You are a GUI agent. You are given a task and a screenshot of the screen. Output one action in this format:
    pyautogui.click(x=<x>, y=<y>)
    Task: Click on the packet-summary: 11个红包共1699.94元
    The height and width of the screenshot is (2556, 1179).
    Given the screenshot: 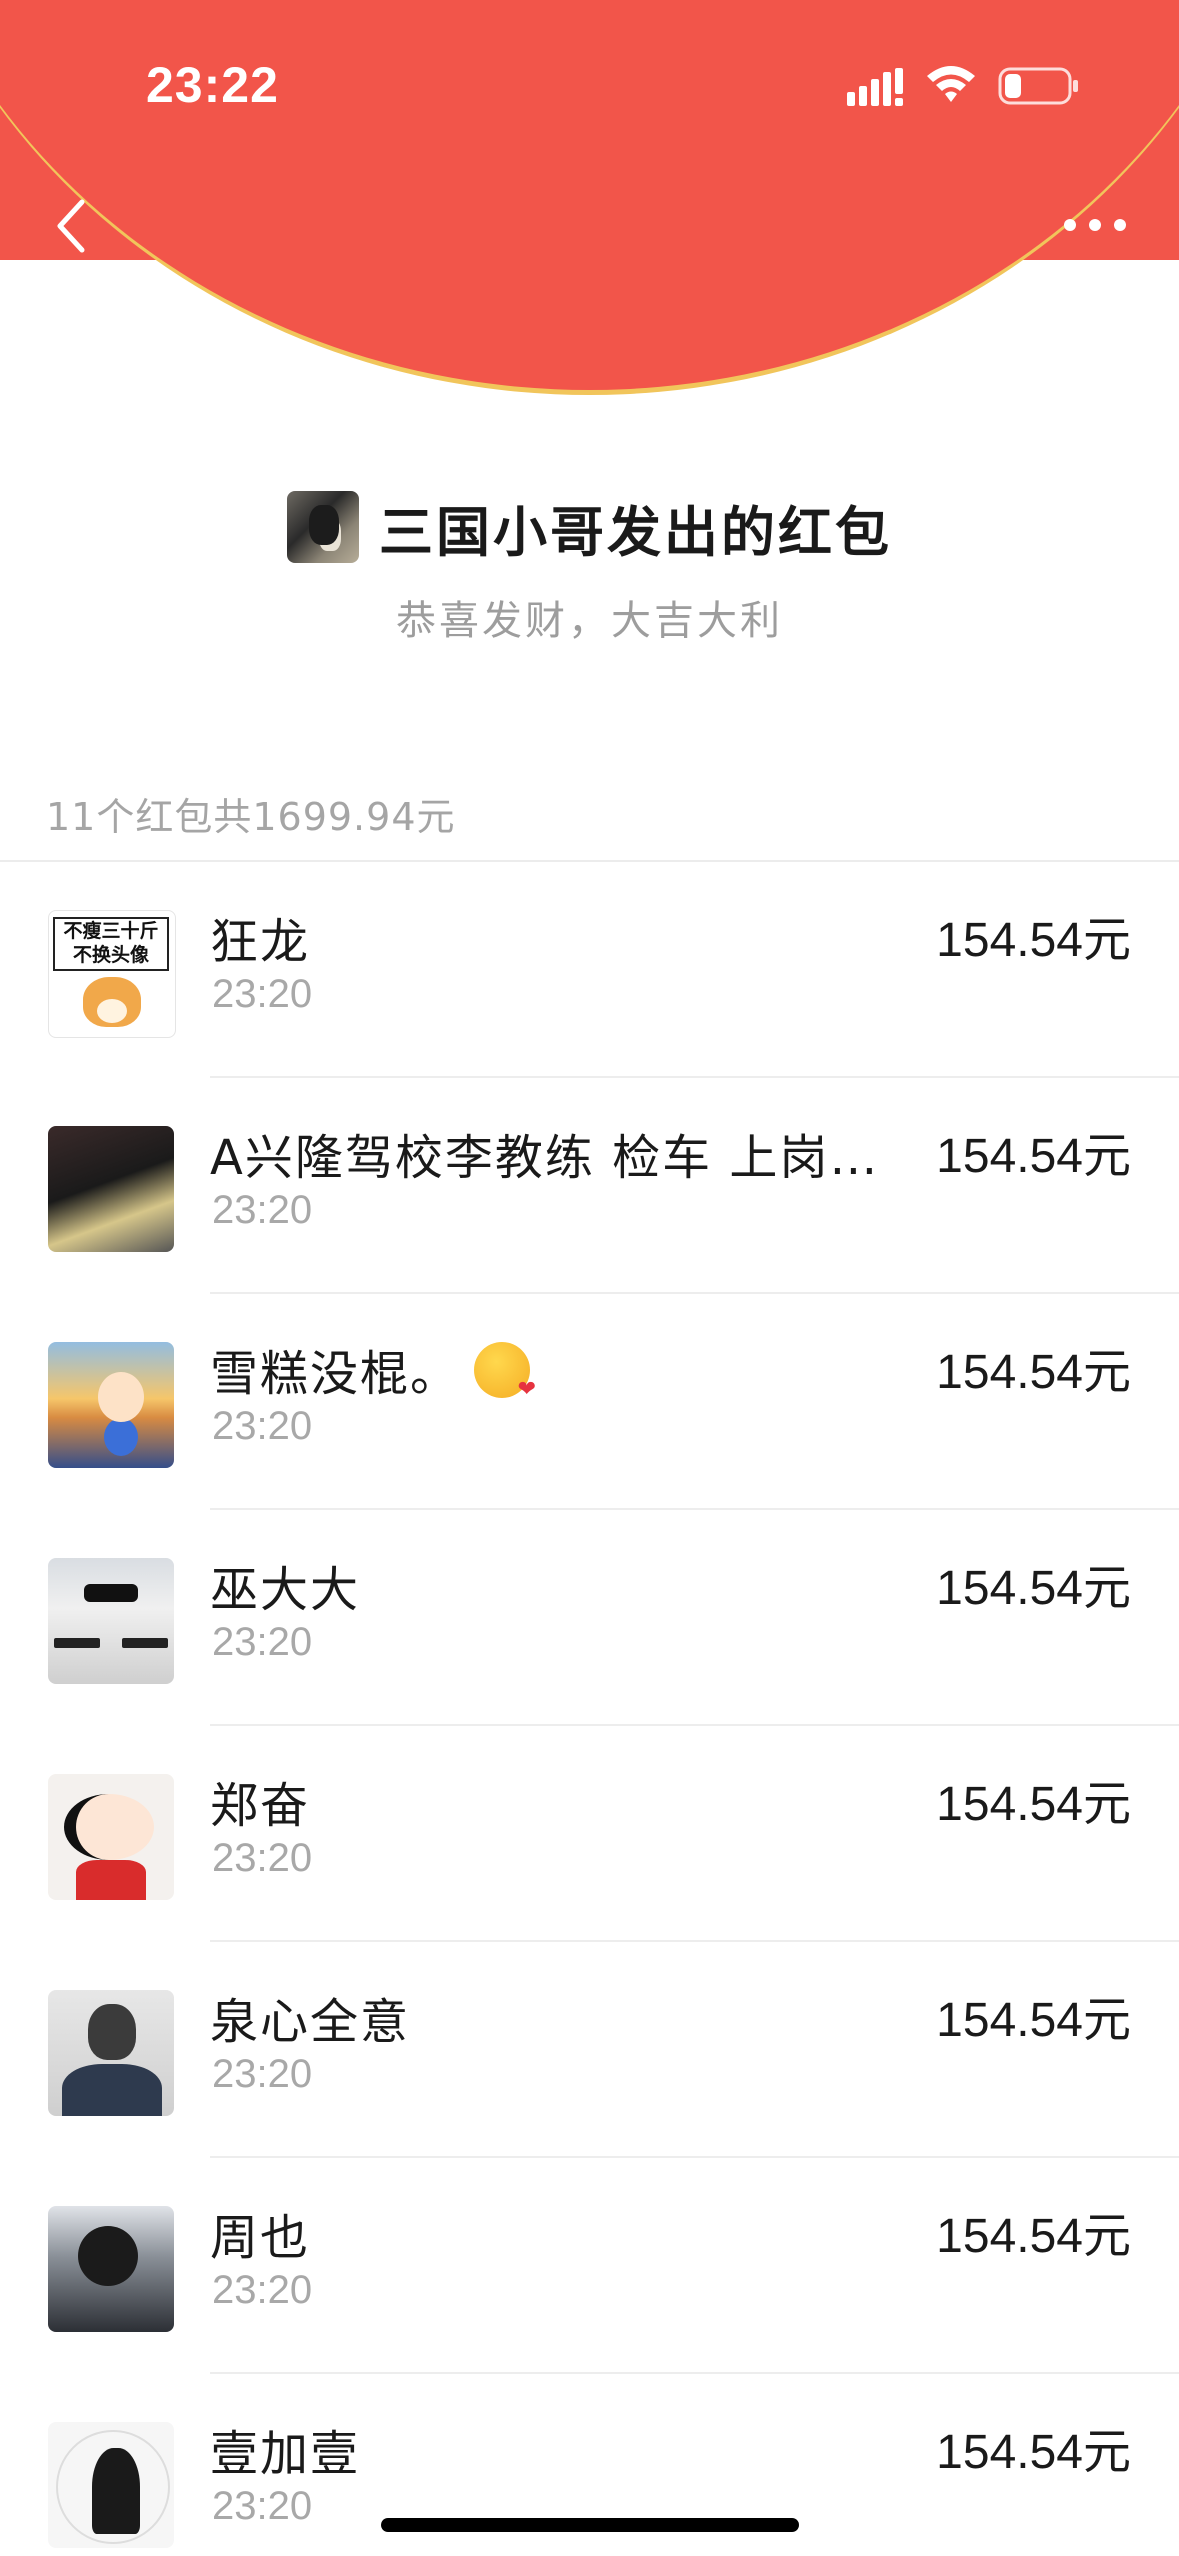 What is the action you would take?
    pyautogui.click(x=251, y=817)
    